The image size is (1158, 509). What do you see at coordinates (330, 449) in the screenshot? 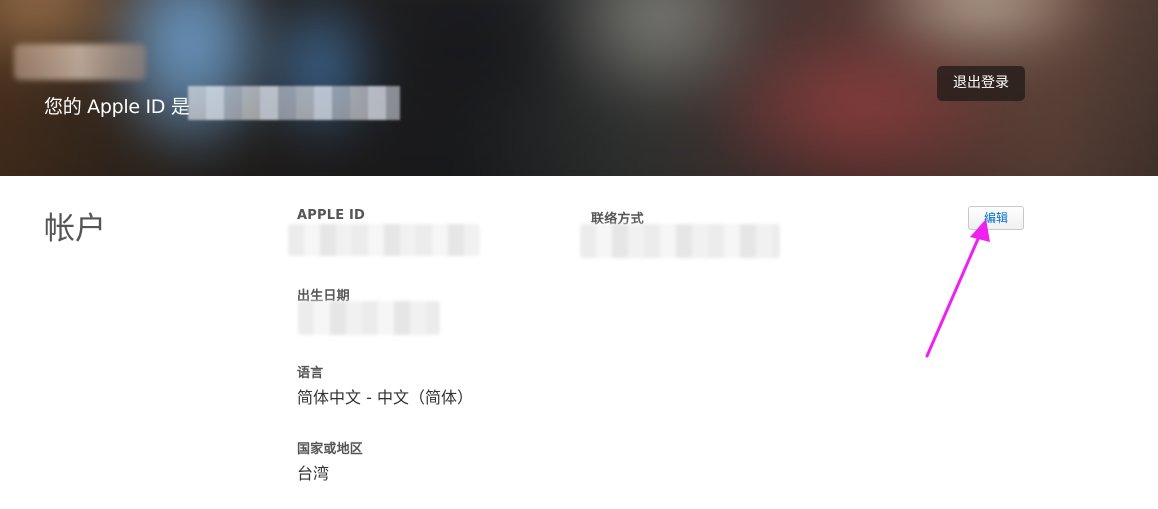
I see `region-label: 国家或地区` at bounding box center [330, 449].